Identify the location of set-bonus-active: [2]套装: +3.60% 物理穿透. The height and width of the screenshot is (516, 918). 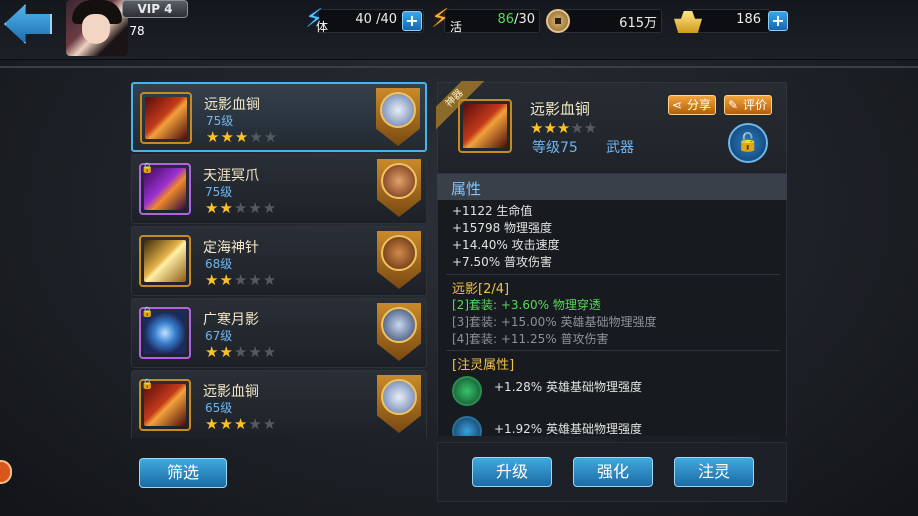
(526, 305).